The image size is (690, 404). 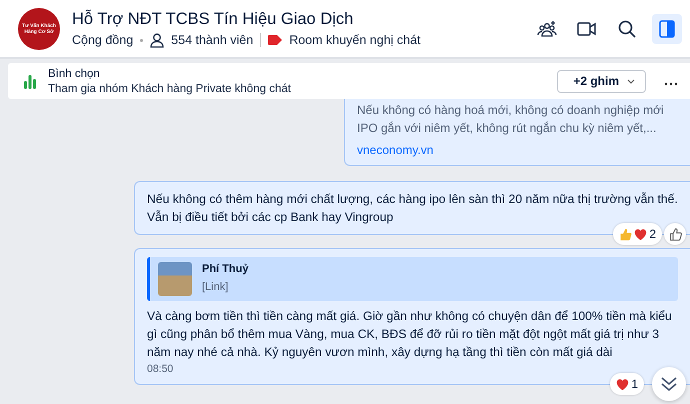 I want to click on photo-placeholder, so click(x=175, y=279).